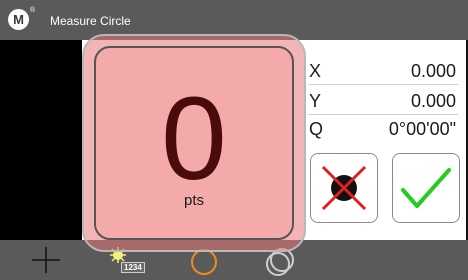  Describe the element at coordinates (90, 21) in the screenshot. I see `window-title: Measure Circle` at that location.